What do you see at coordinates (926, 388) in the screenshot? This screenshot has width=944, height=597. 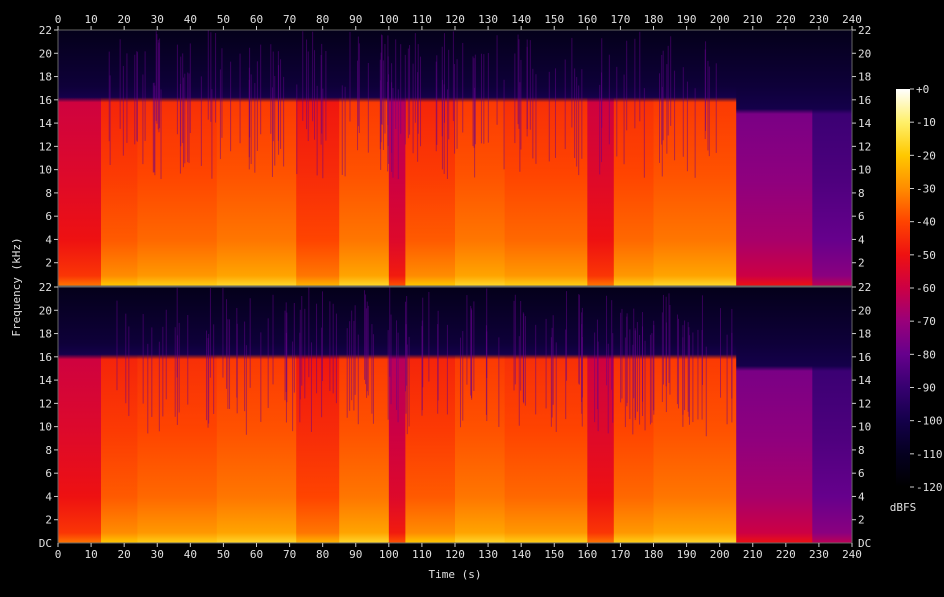 I see `colorbar-tick-label: -90` at bounding box center [926, 388].